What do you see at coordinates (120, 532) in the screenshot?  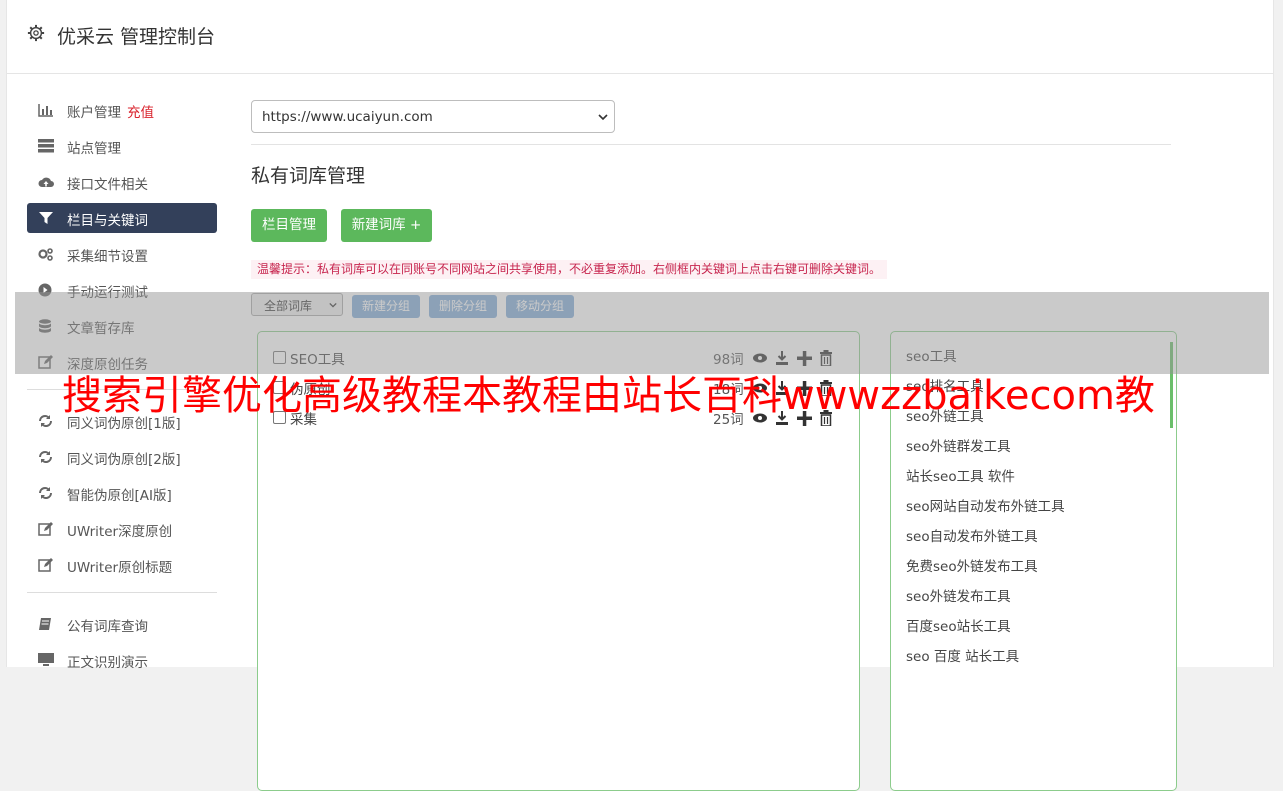 I see `sidebar-item-label: UWriter深度原创` at bounding box center [120, 532].